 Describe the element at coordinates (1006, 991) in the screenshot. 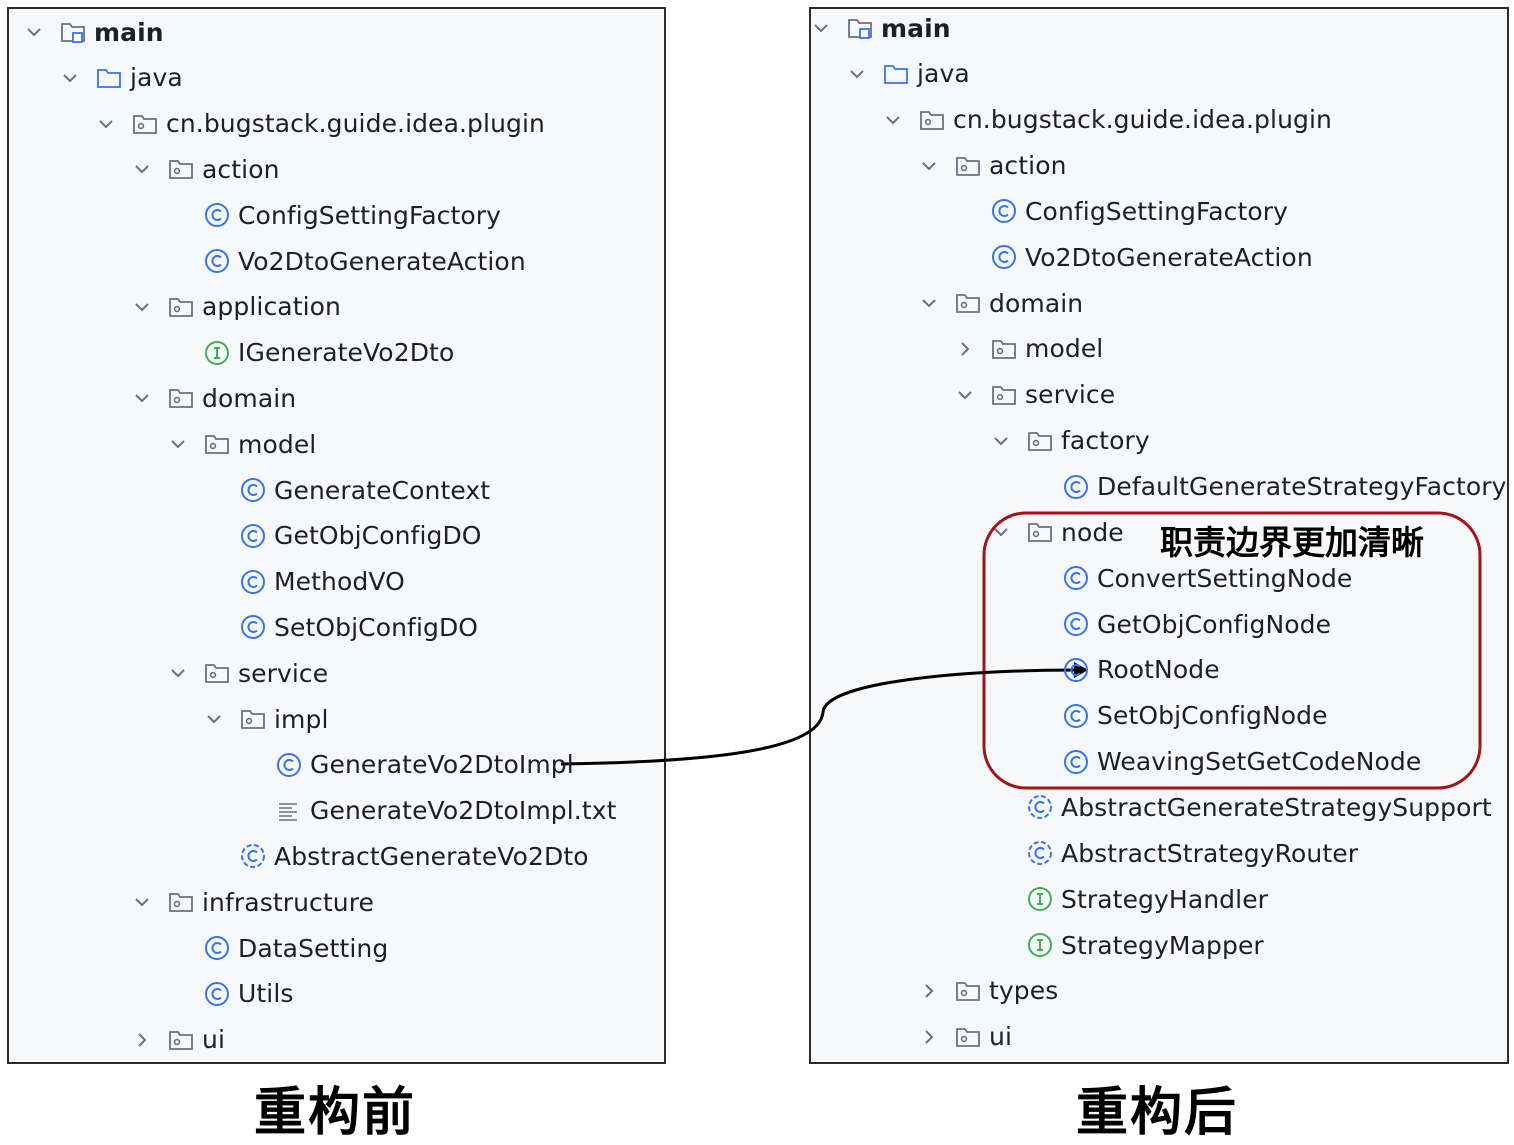

I see `tree-item-types: types` at that location.